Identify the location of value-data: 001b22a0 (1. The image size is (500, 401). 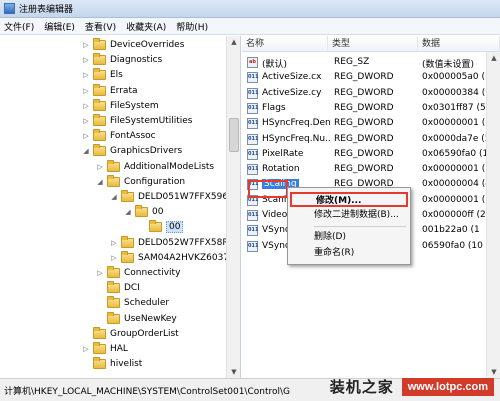
(451, 230).